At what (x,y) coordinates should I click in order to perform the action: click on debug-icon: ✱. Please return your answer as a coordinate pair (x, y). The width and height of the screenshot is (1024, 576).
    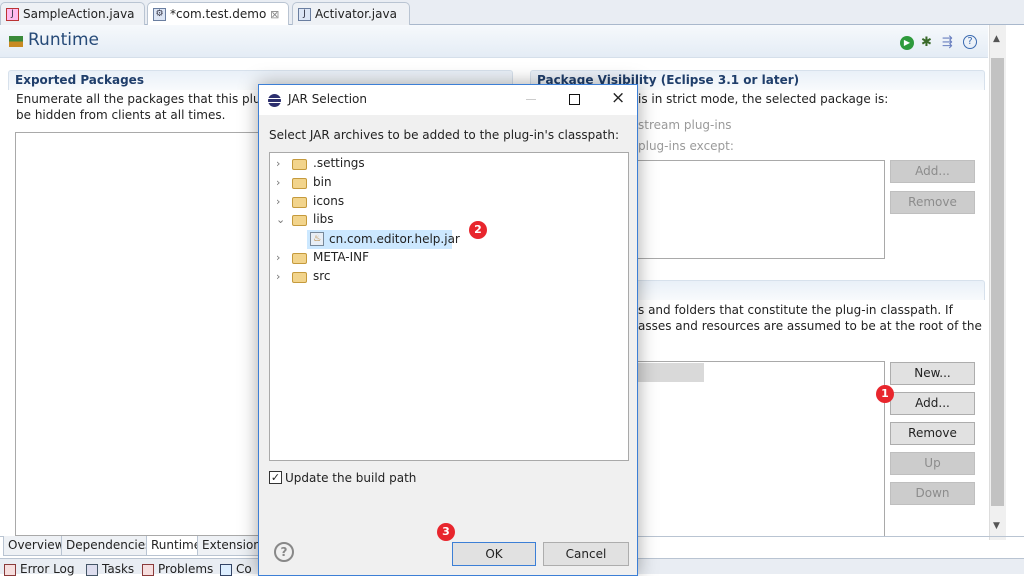
    Looking at the image, I should click on (926, 42).